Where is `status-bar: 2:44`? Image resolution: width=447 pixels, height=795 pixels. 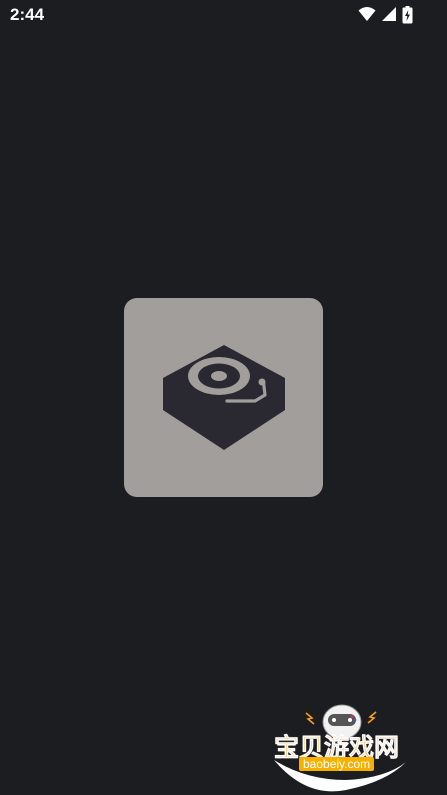
status-bar: 2:44 is located at coordinates (223, 16).